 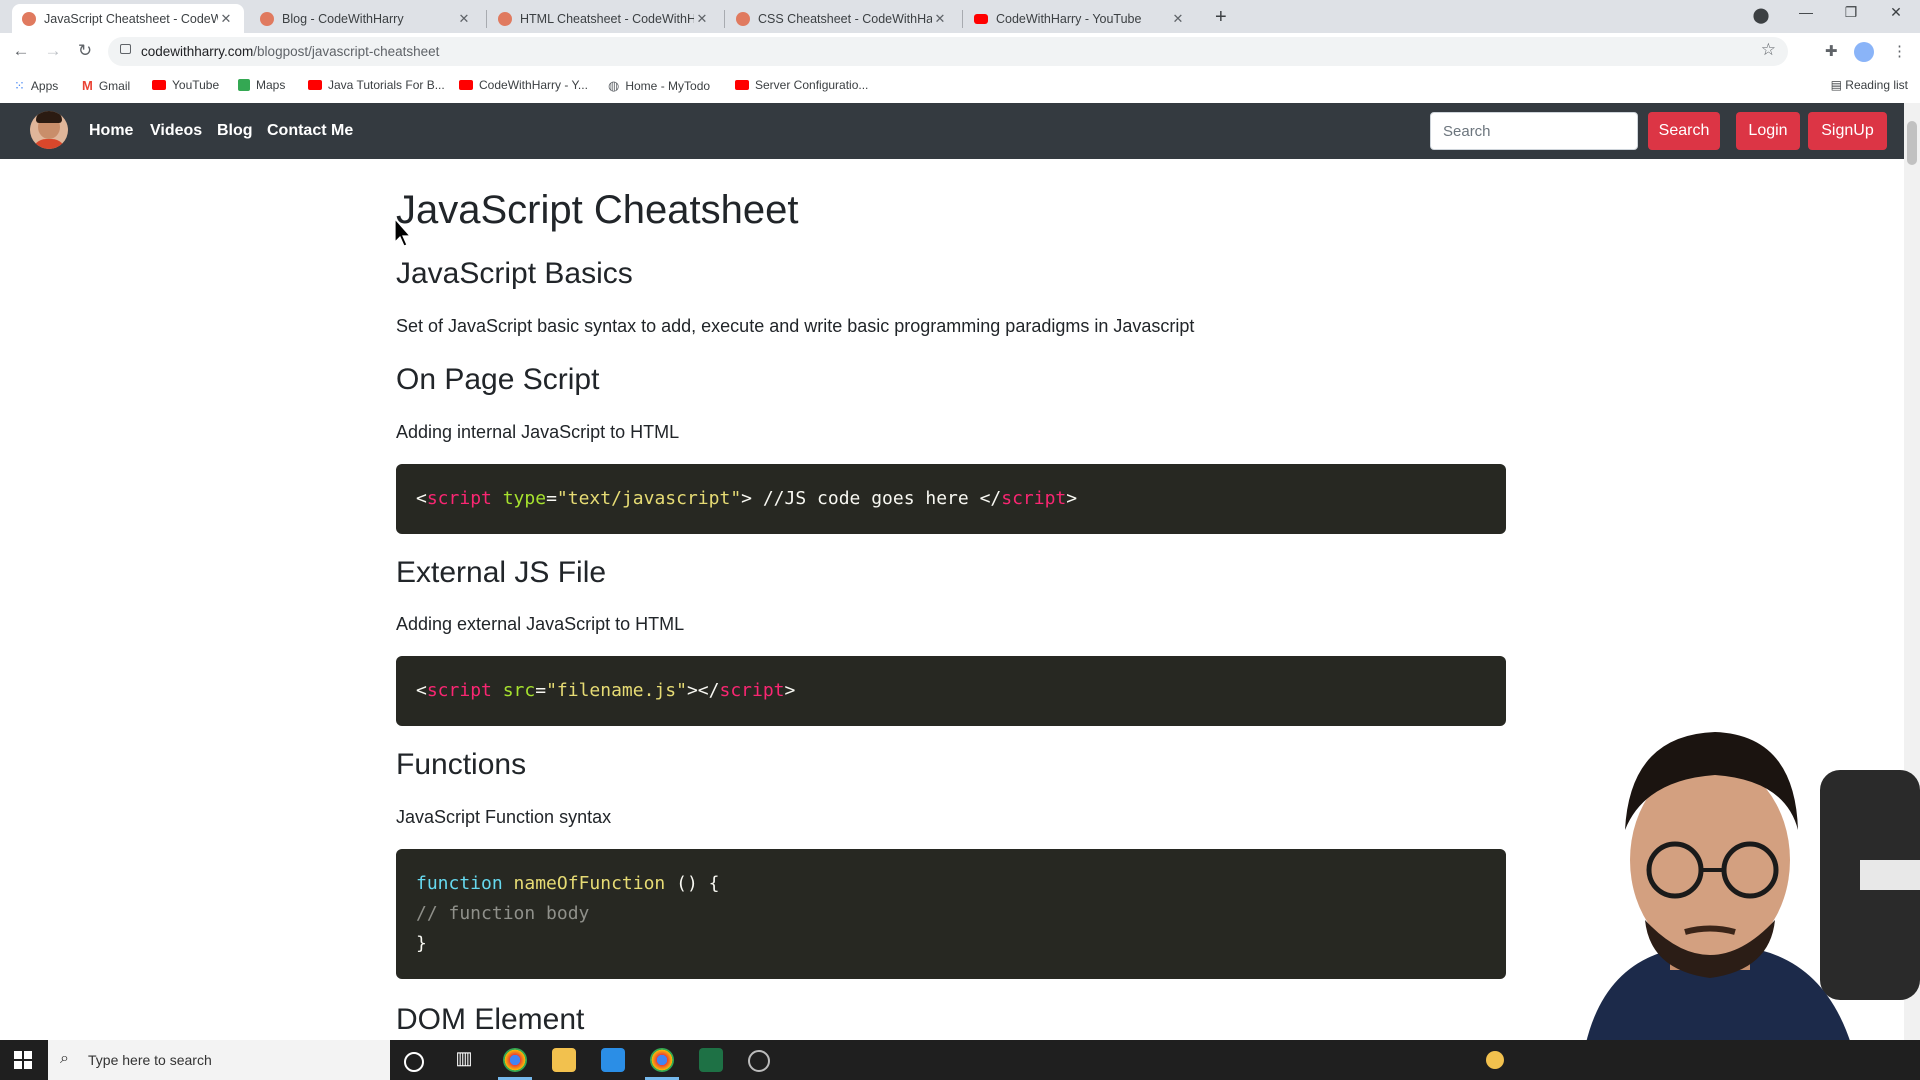 I want to click on code-block-external: <script src="filename.js"></script>, so click(x=951, y=691).